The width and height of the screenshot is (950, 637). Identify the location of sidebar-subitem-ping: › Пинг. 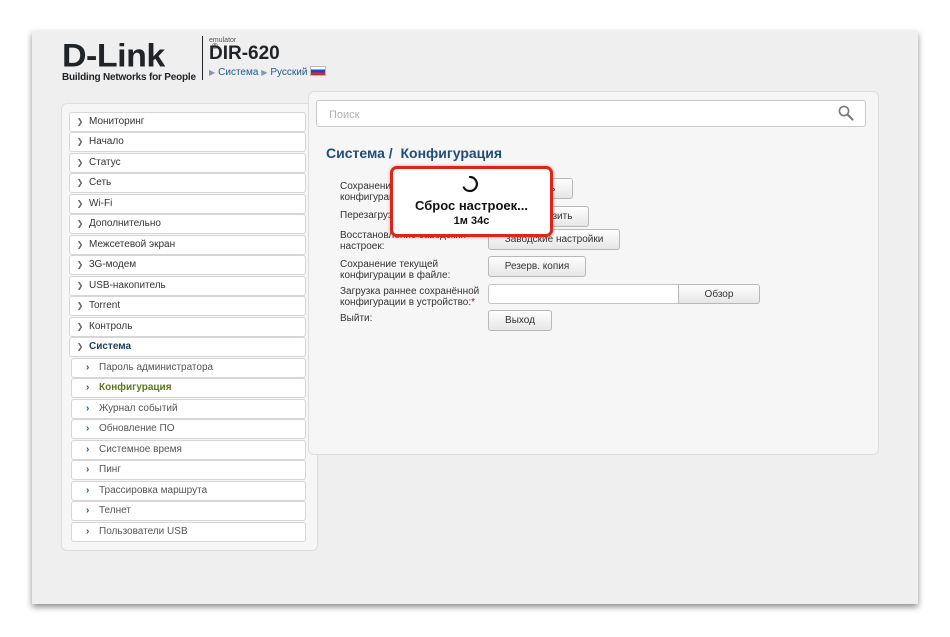
(188, 470).